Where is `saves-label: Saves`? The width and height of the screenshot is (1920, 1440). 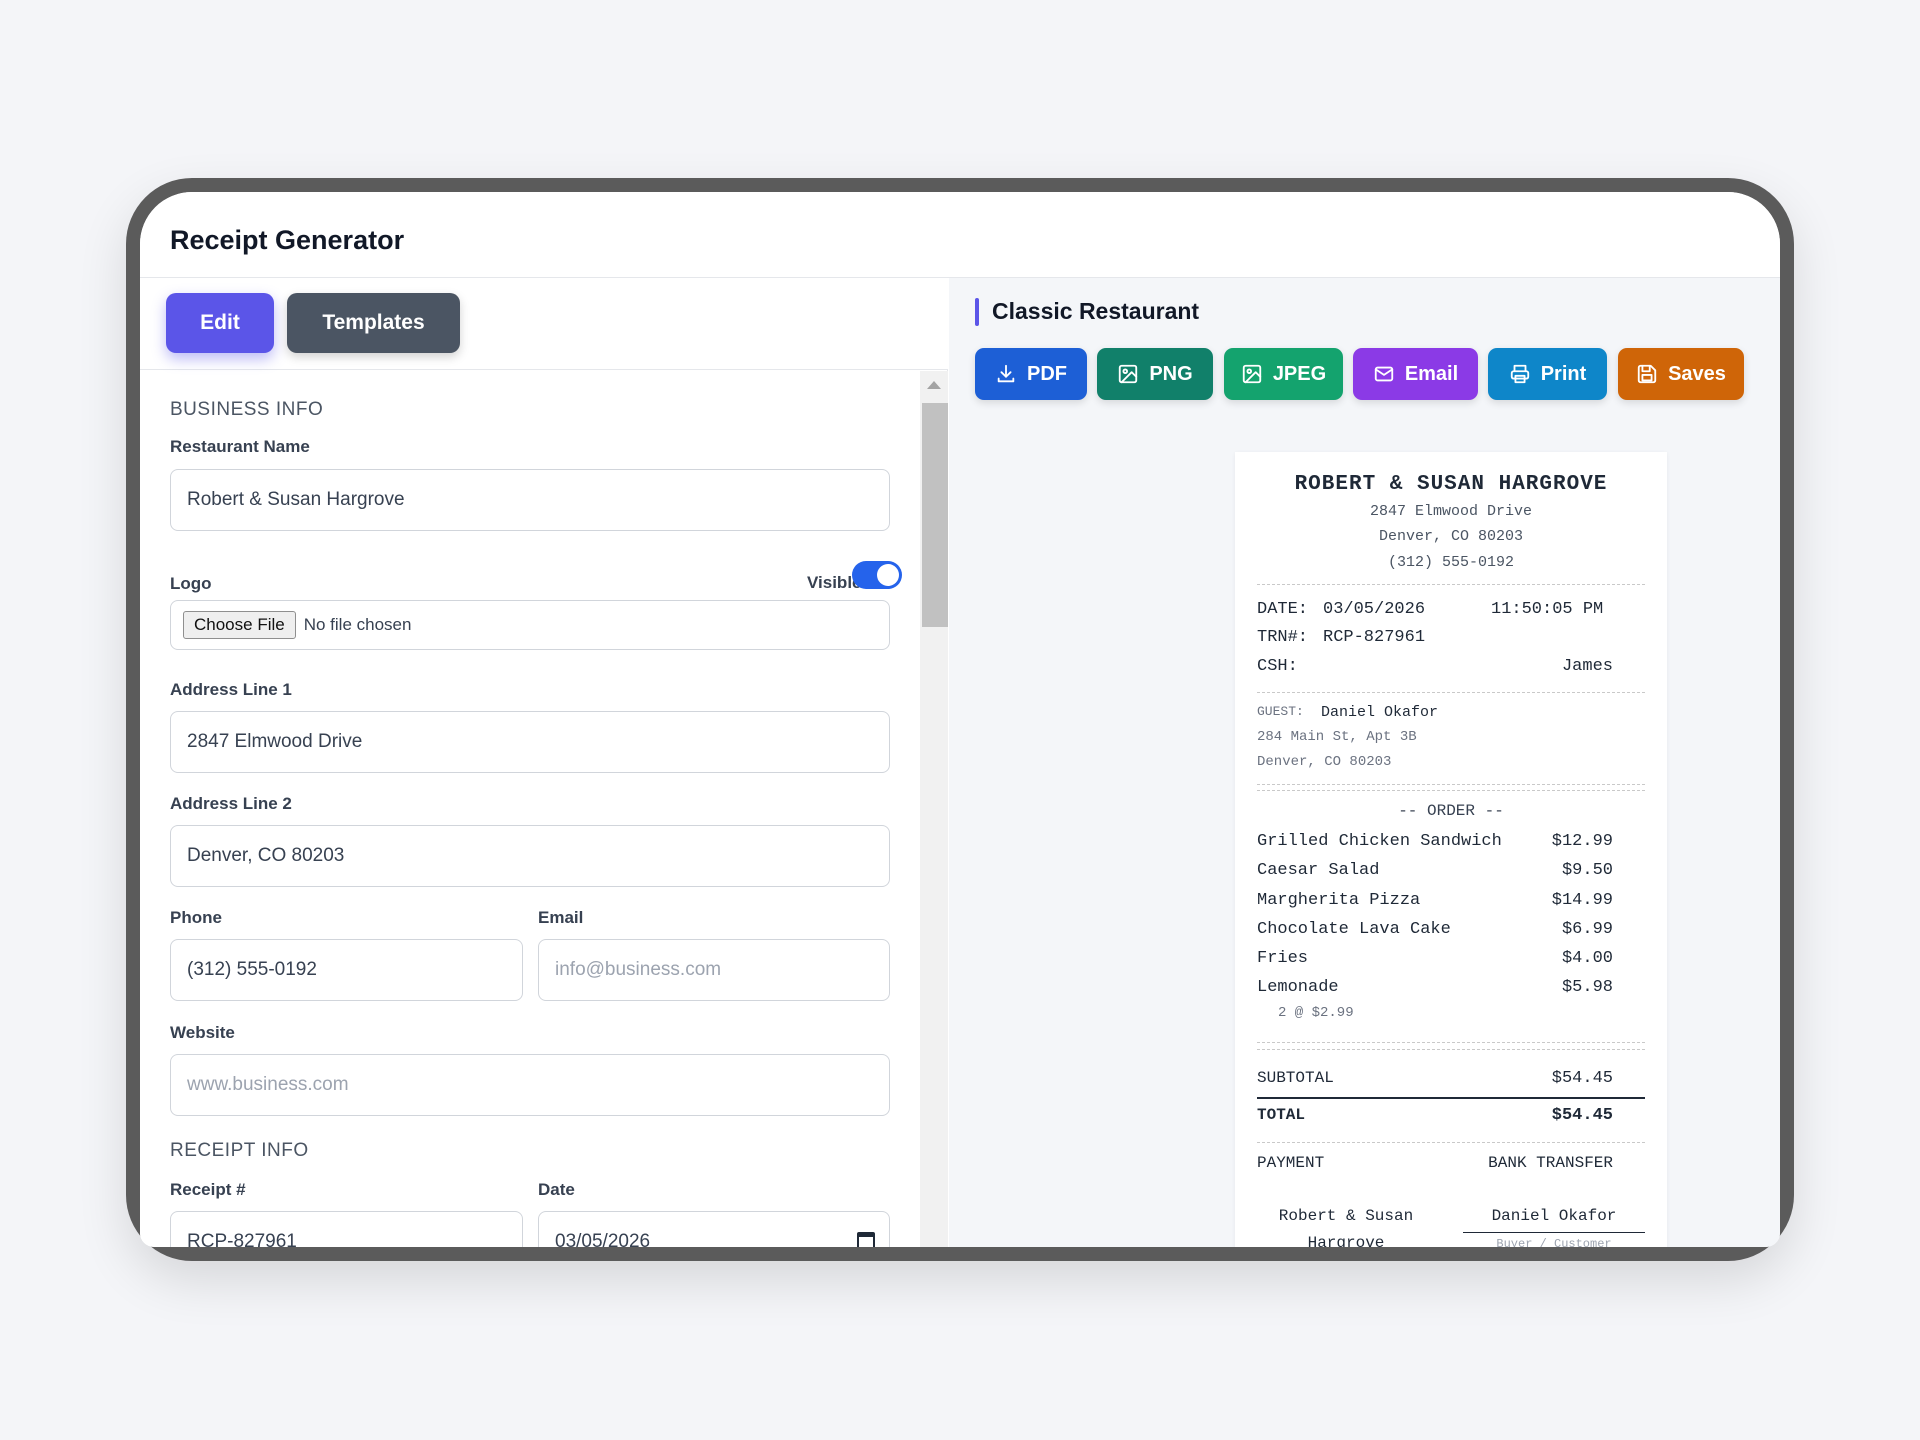
saves-label: Saves is located at coordinates (1697, 373).